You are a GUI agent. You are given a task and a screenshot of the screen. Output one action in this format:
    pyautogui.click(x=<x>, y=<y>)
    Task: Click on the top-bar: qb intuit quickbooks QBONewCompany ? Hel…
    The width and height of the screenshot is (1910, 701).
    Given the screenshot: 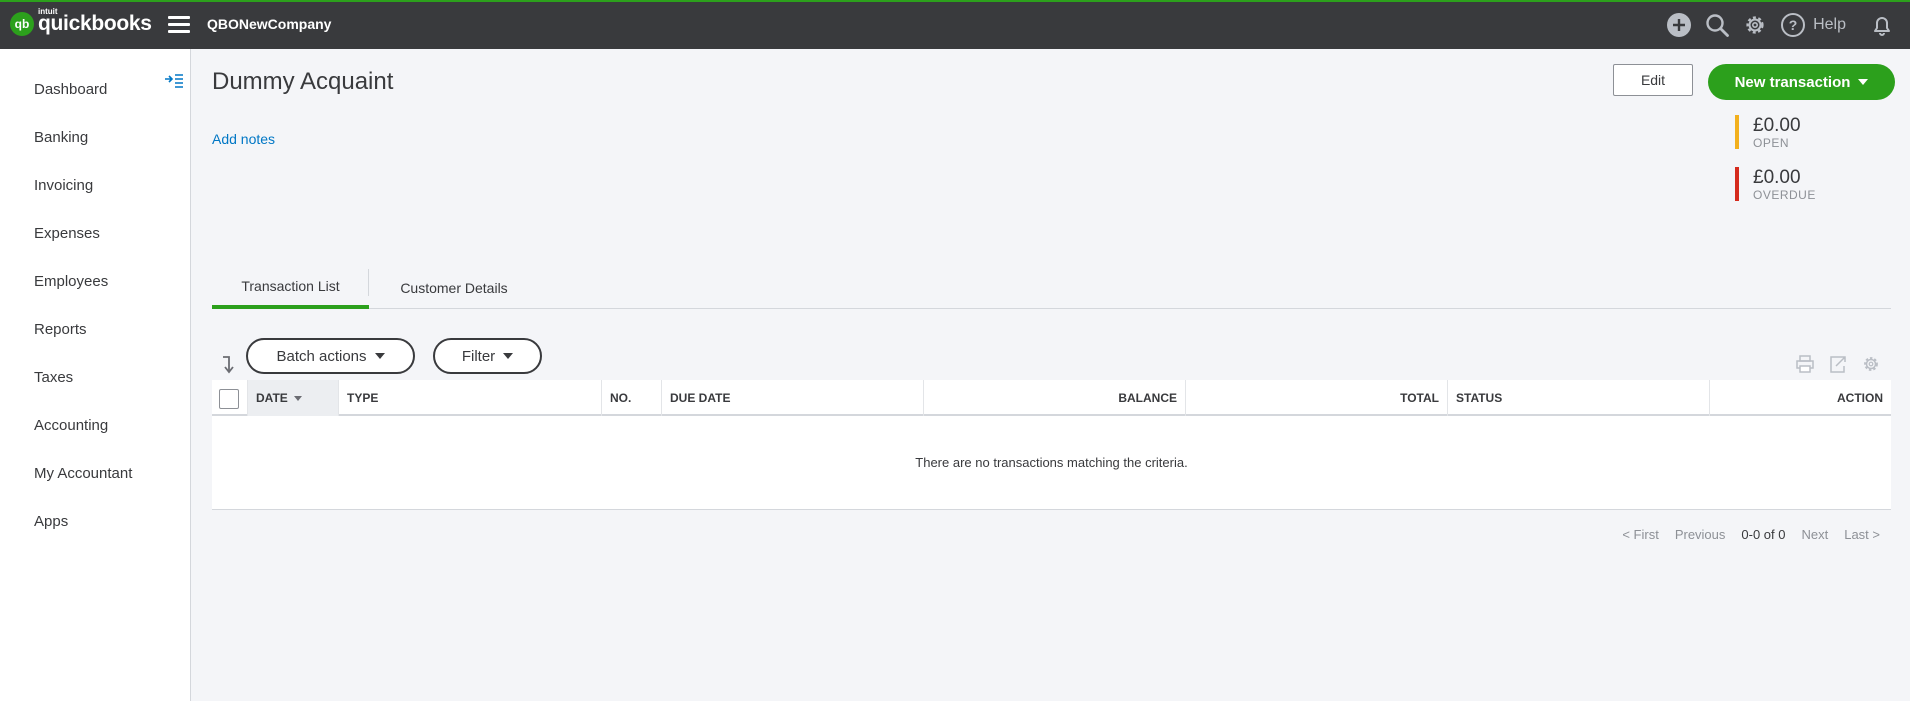 What is the action you would take?
    pyautogui.click(x=955, y=24)
    